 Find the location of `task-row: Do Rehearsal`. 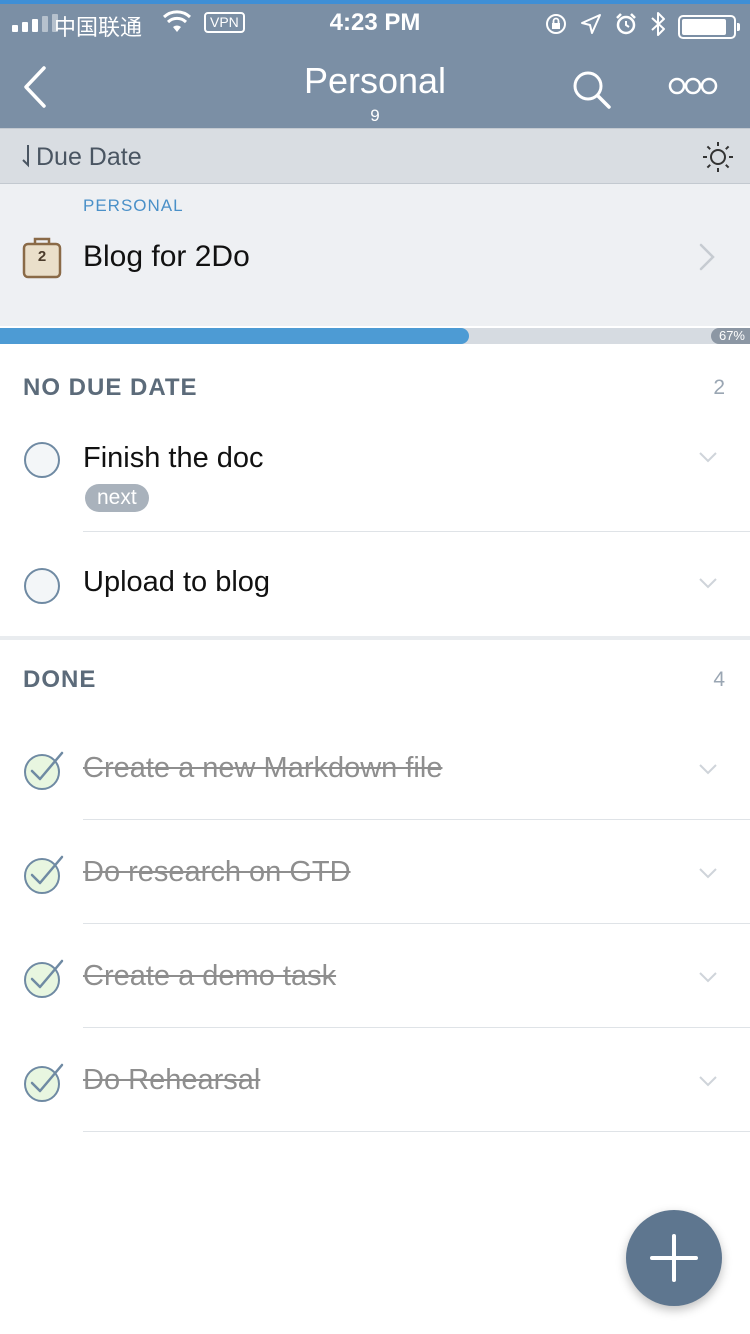

task-row: Do Rehearsal is located at coordinates (375, 1080).